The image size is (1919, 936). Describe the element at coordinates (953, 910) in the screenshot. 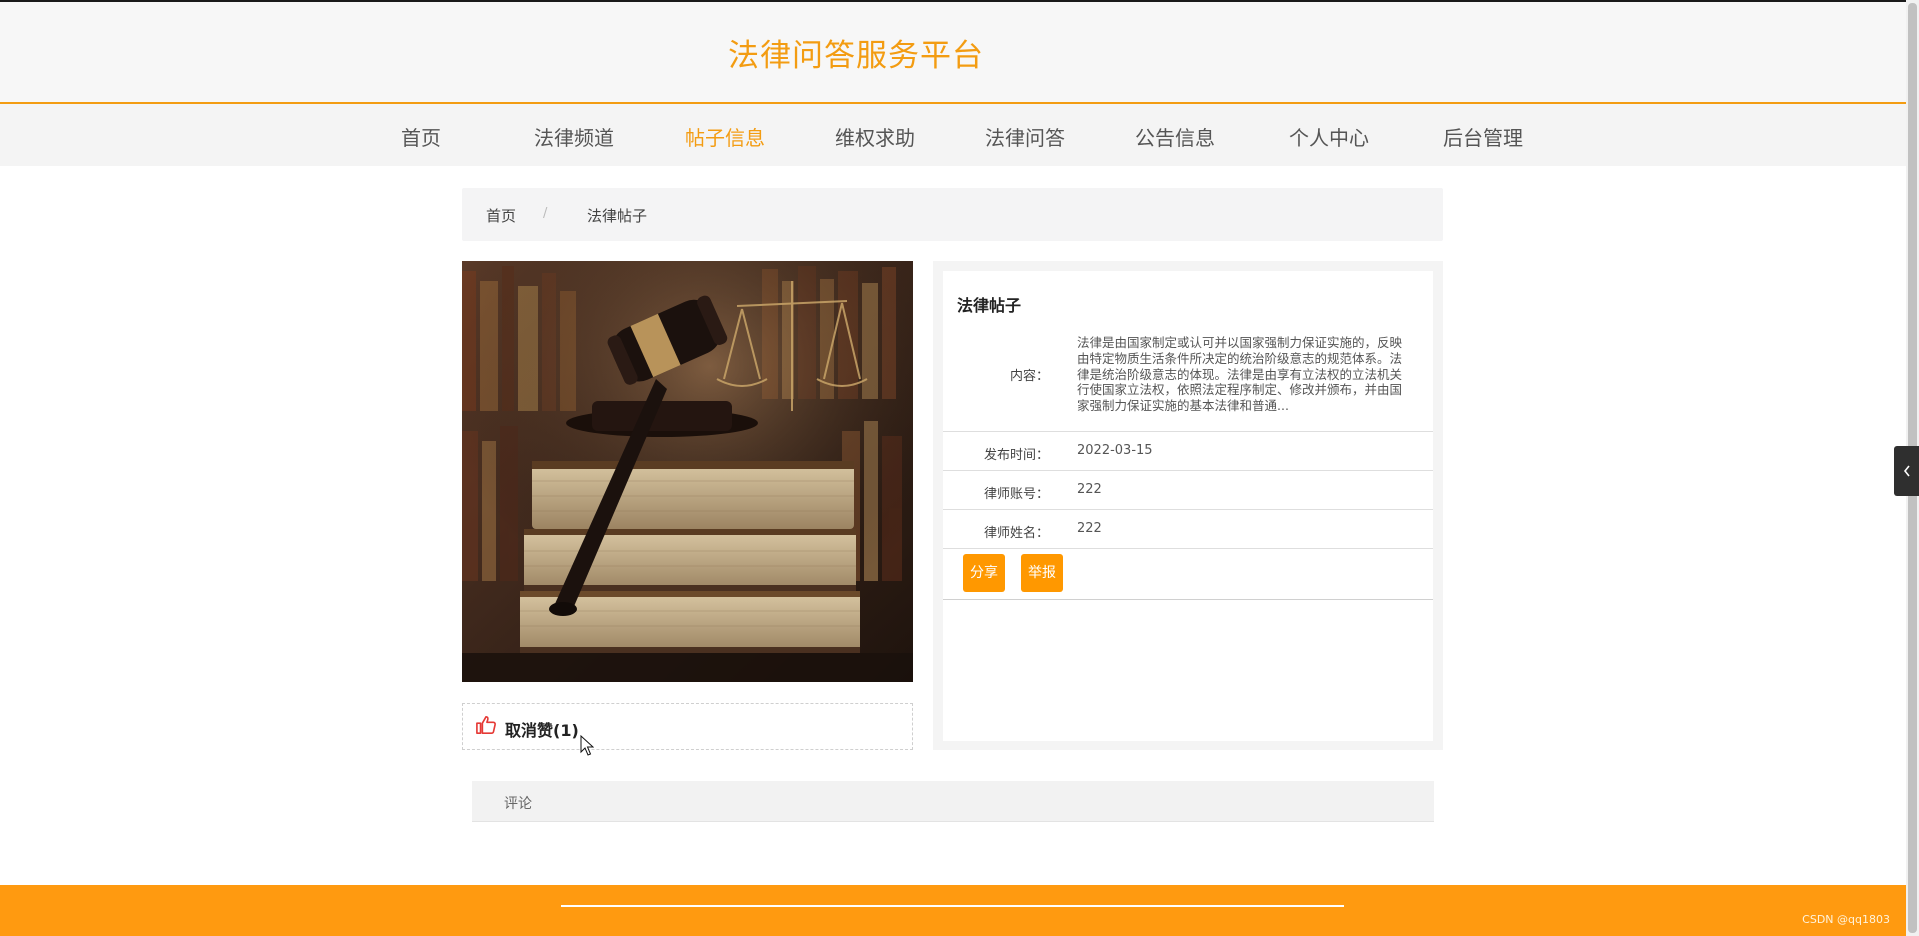

I see `site-footer: CSDN @qq1803` at that location.